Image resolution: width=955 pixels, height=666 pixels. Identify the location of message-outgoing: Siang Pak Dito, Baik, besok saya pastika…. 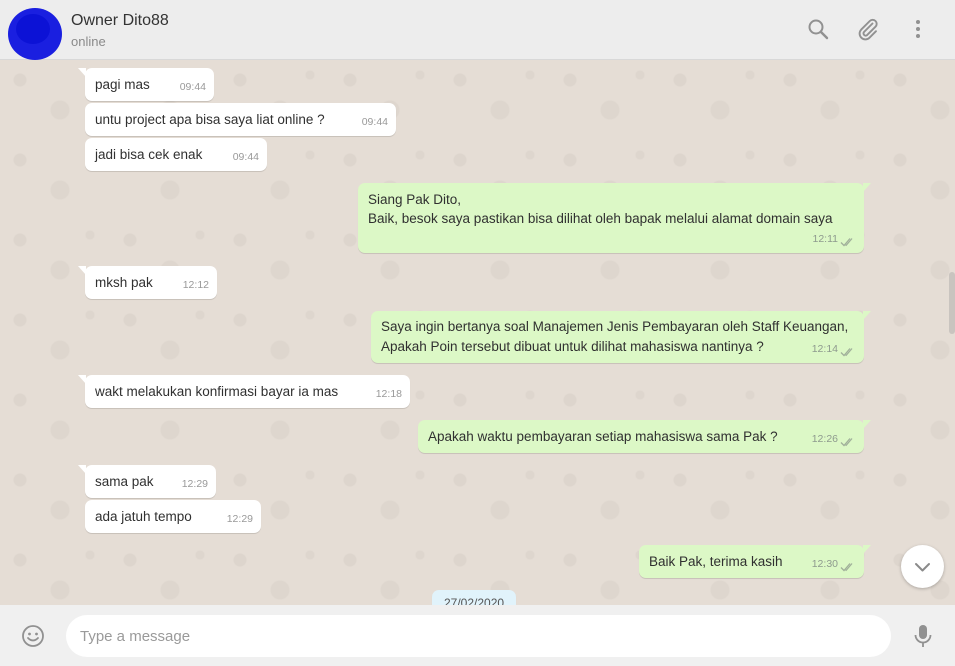
(614, 218).